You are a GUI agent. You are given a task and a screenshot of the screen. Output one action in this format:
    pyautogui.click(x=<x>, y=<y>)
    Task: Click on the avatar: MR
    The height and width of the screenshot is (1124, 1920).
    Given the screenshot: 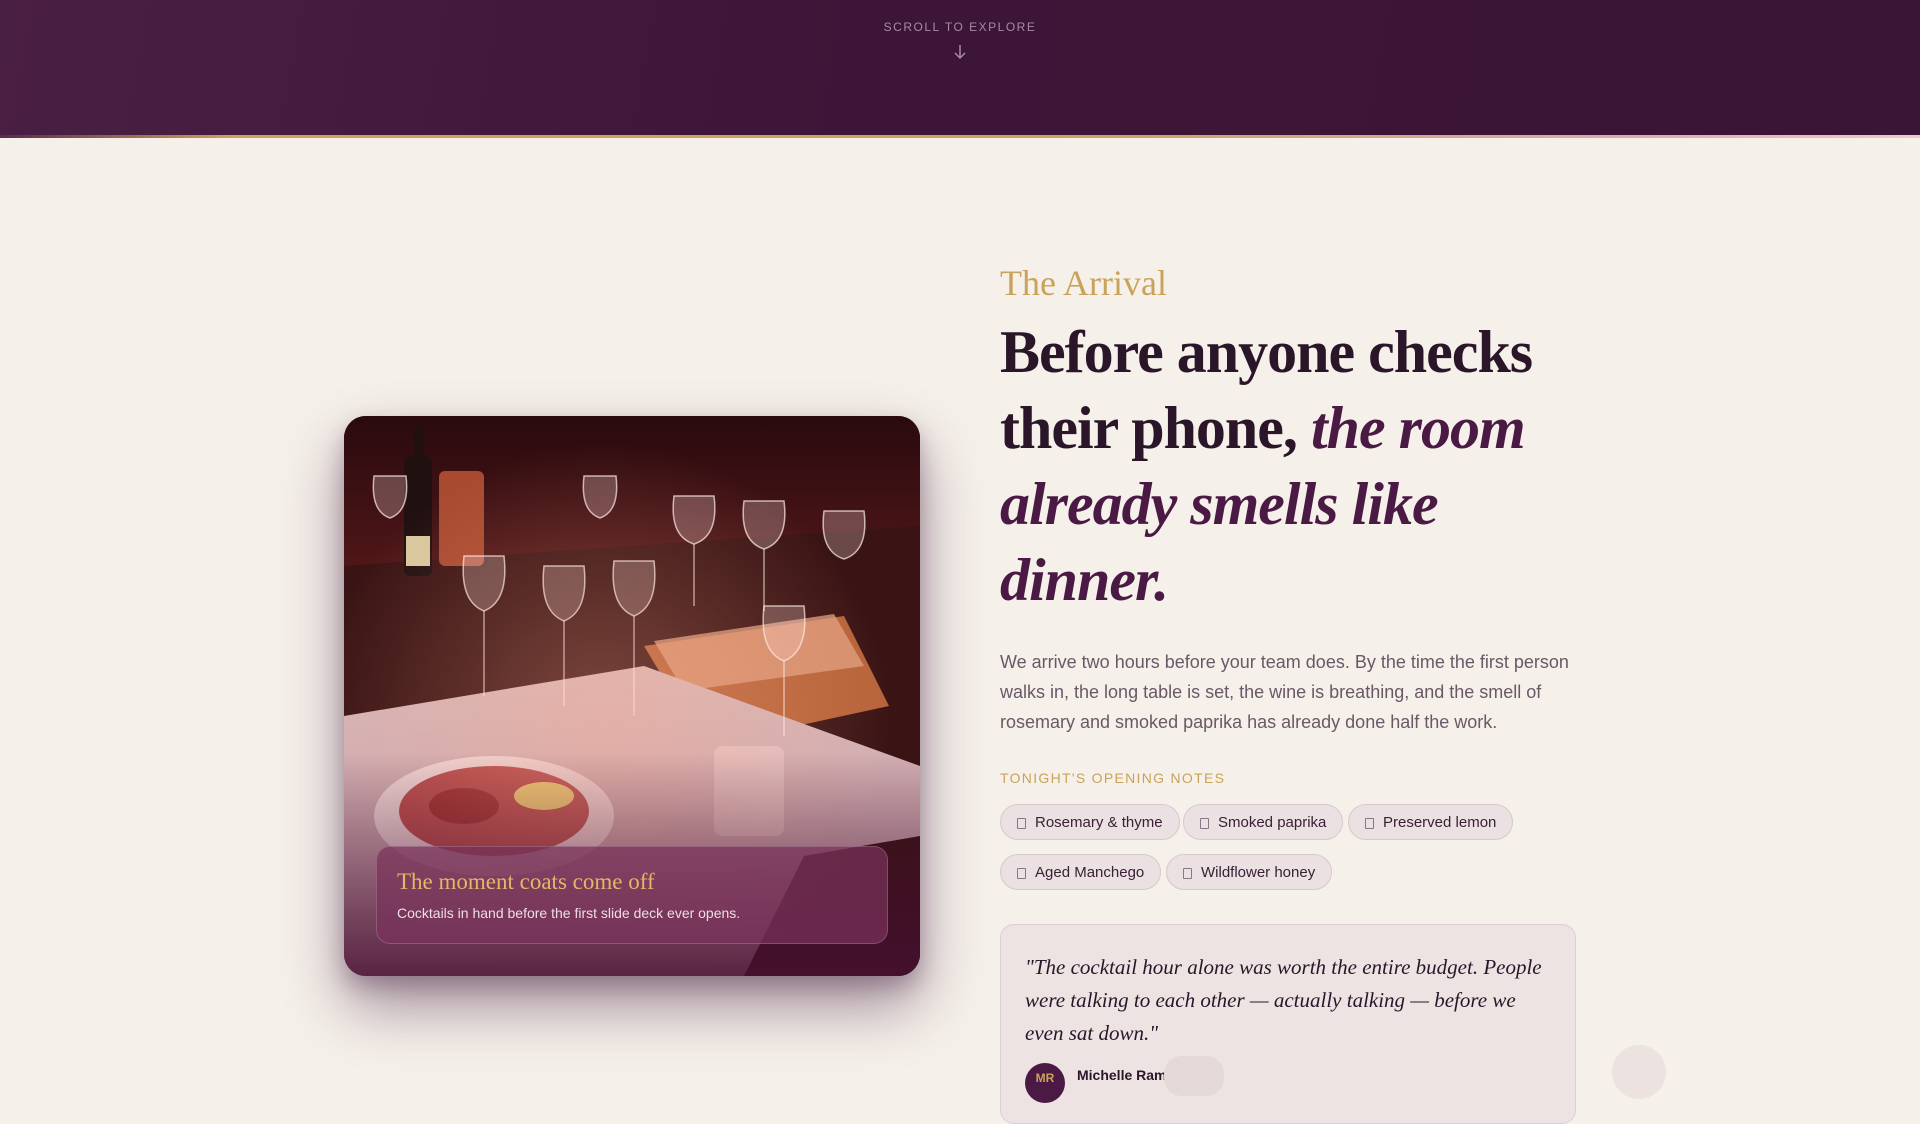 What is the action you would take?
    pyautogui.click(x=1045, y=1083)
    